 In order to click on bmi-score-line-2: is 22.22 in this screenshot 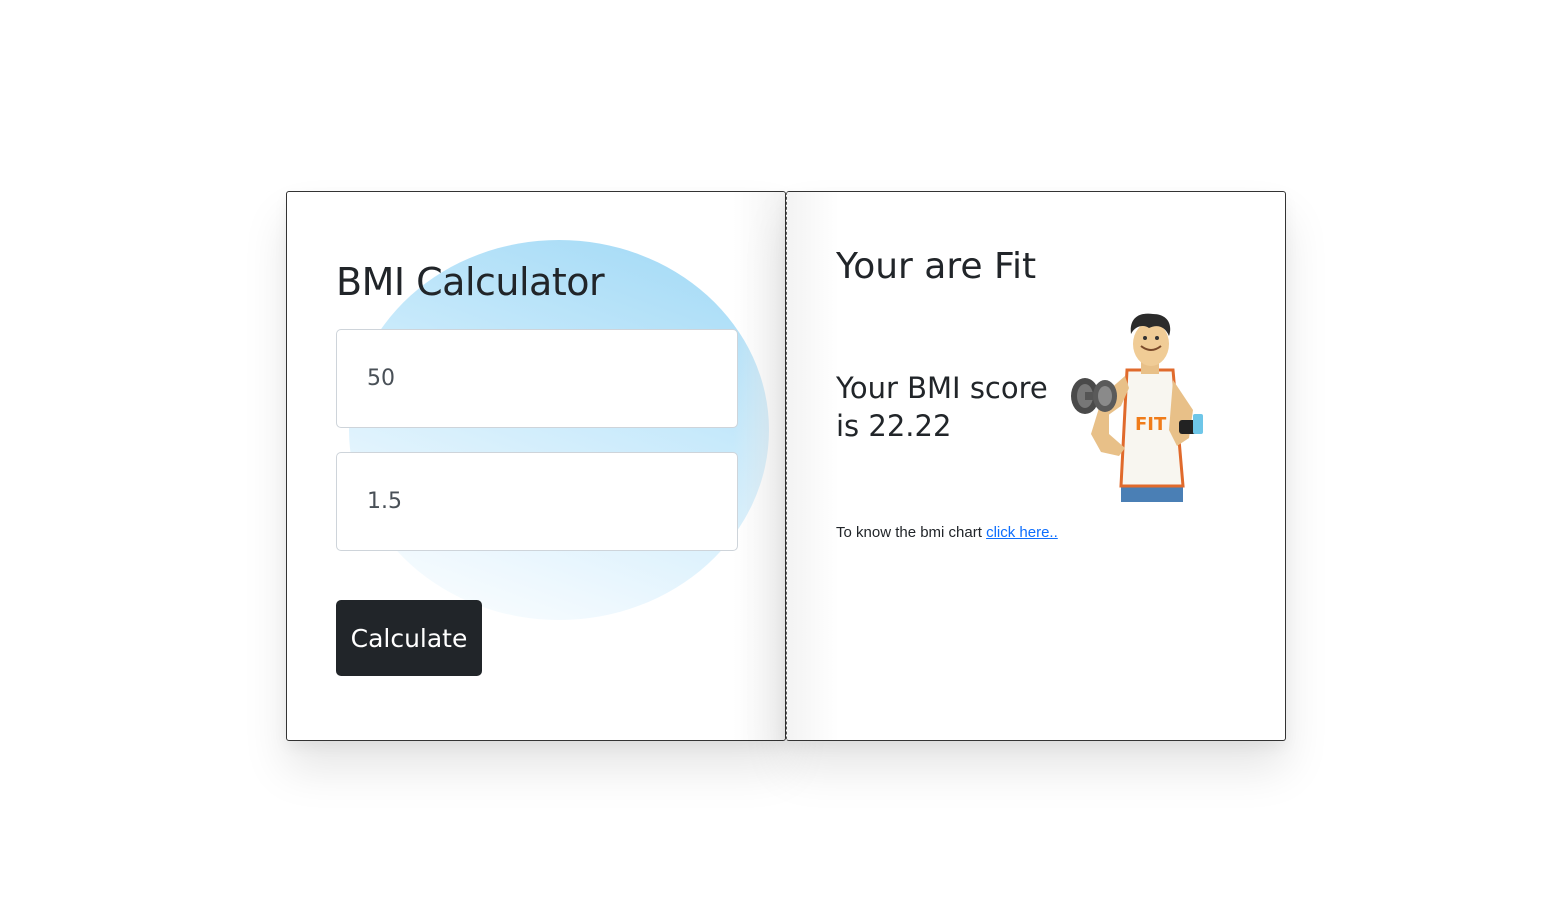, I will do `click(894, 426)`.